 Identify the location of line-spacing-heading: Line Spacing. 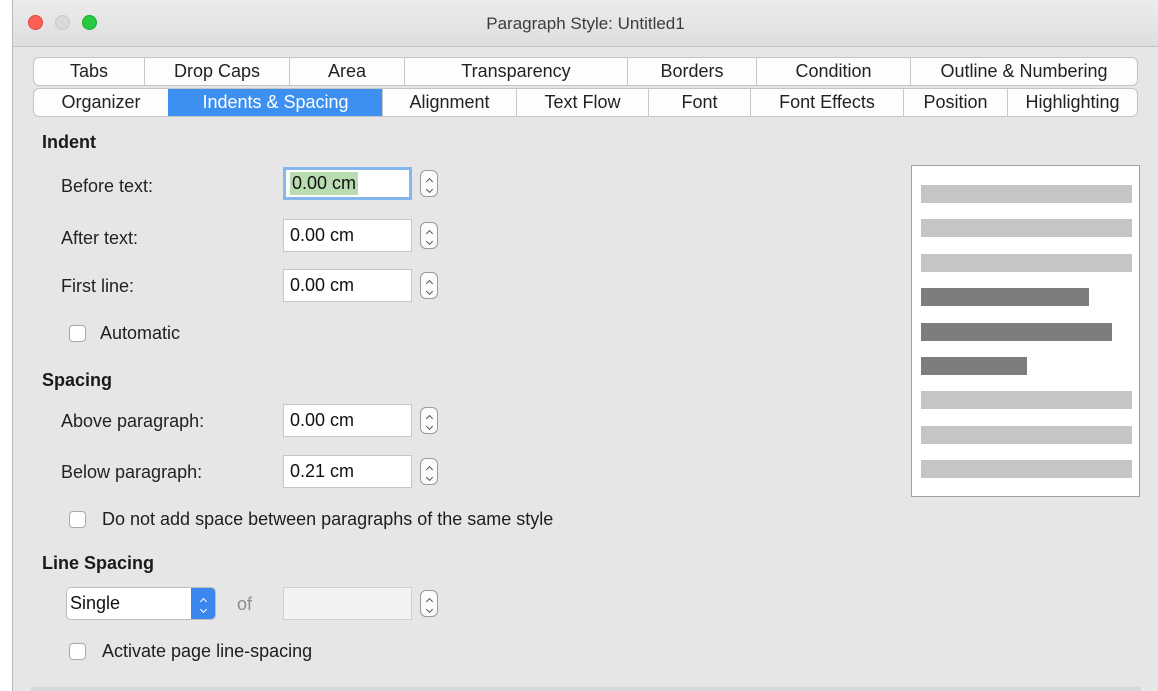
(98, 563).